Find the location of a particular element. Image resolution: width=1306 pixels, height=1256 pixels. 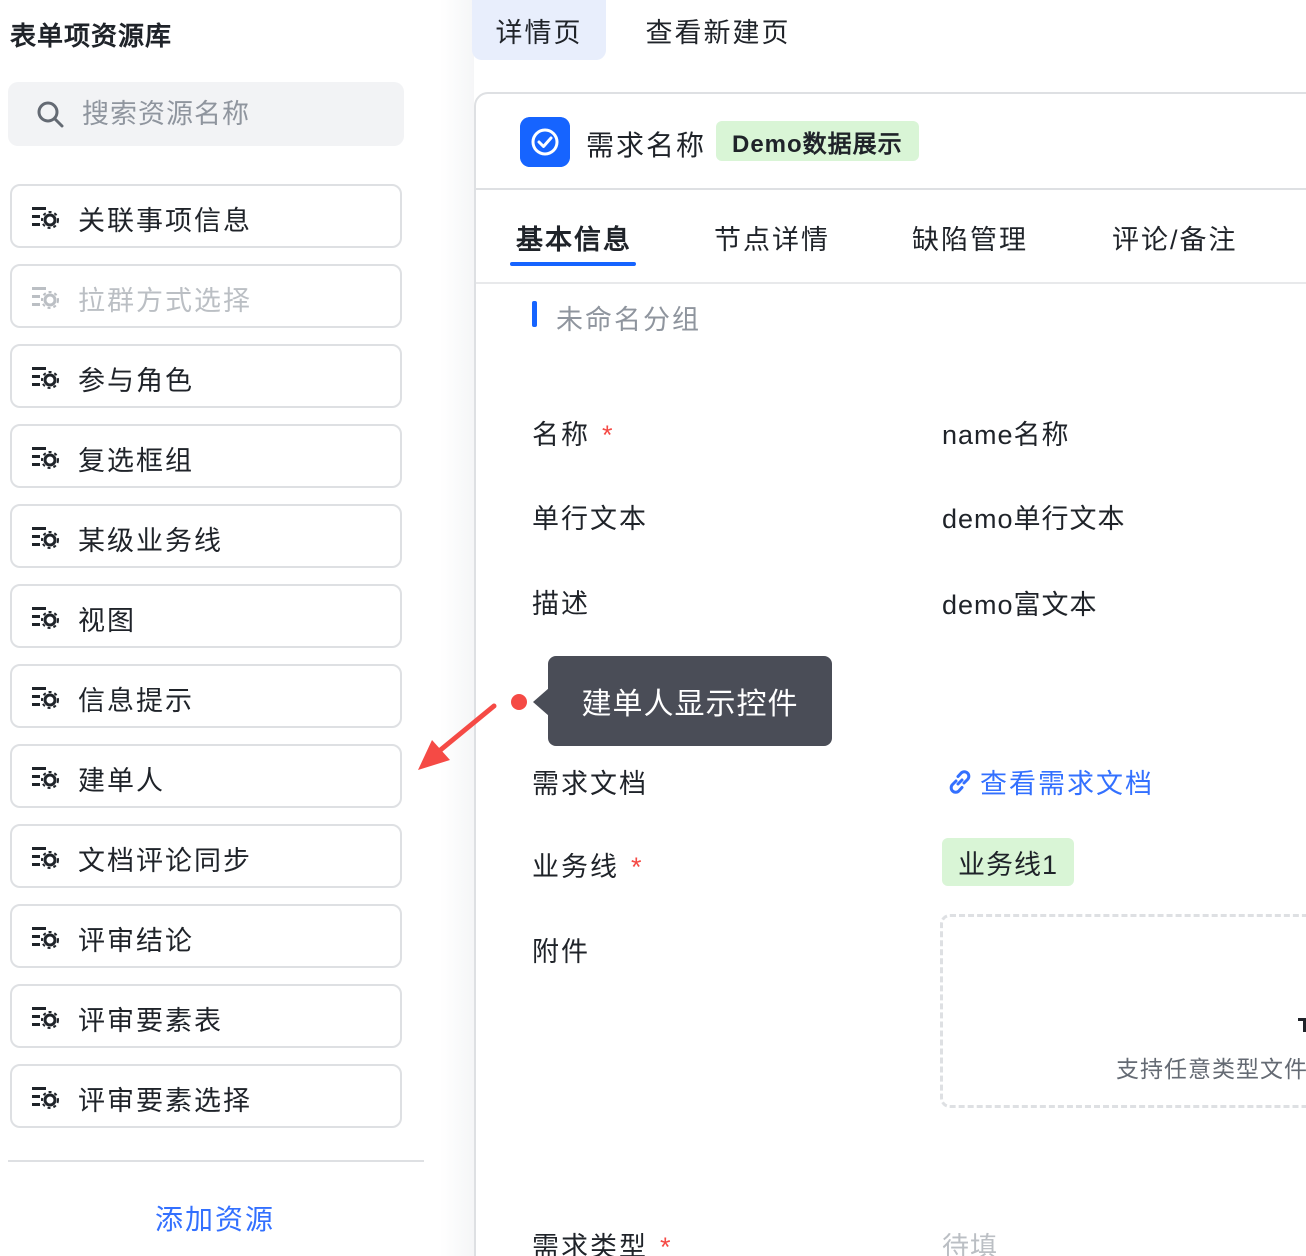

search-icon is located at coordinates (50, 114).